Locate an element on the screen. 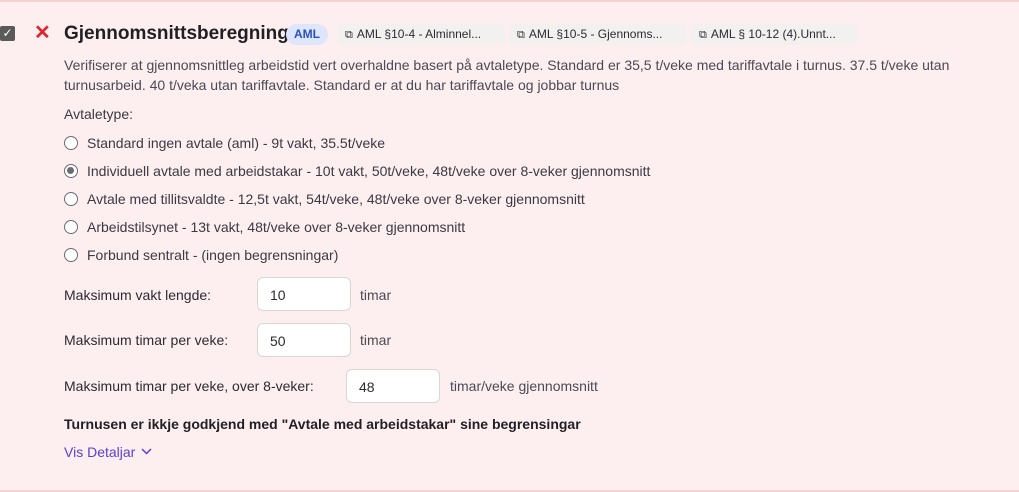 This screenshot has width=1019, height=492. max-shift-unit: timar is located at coordinates (376, 295).